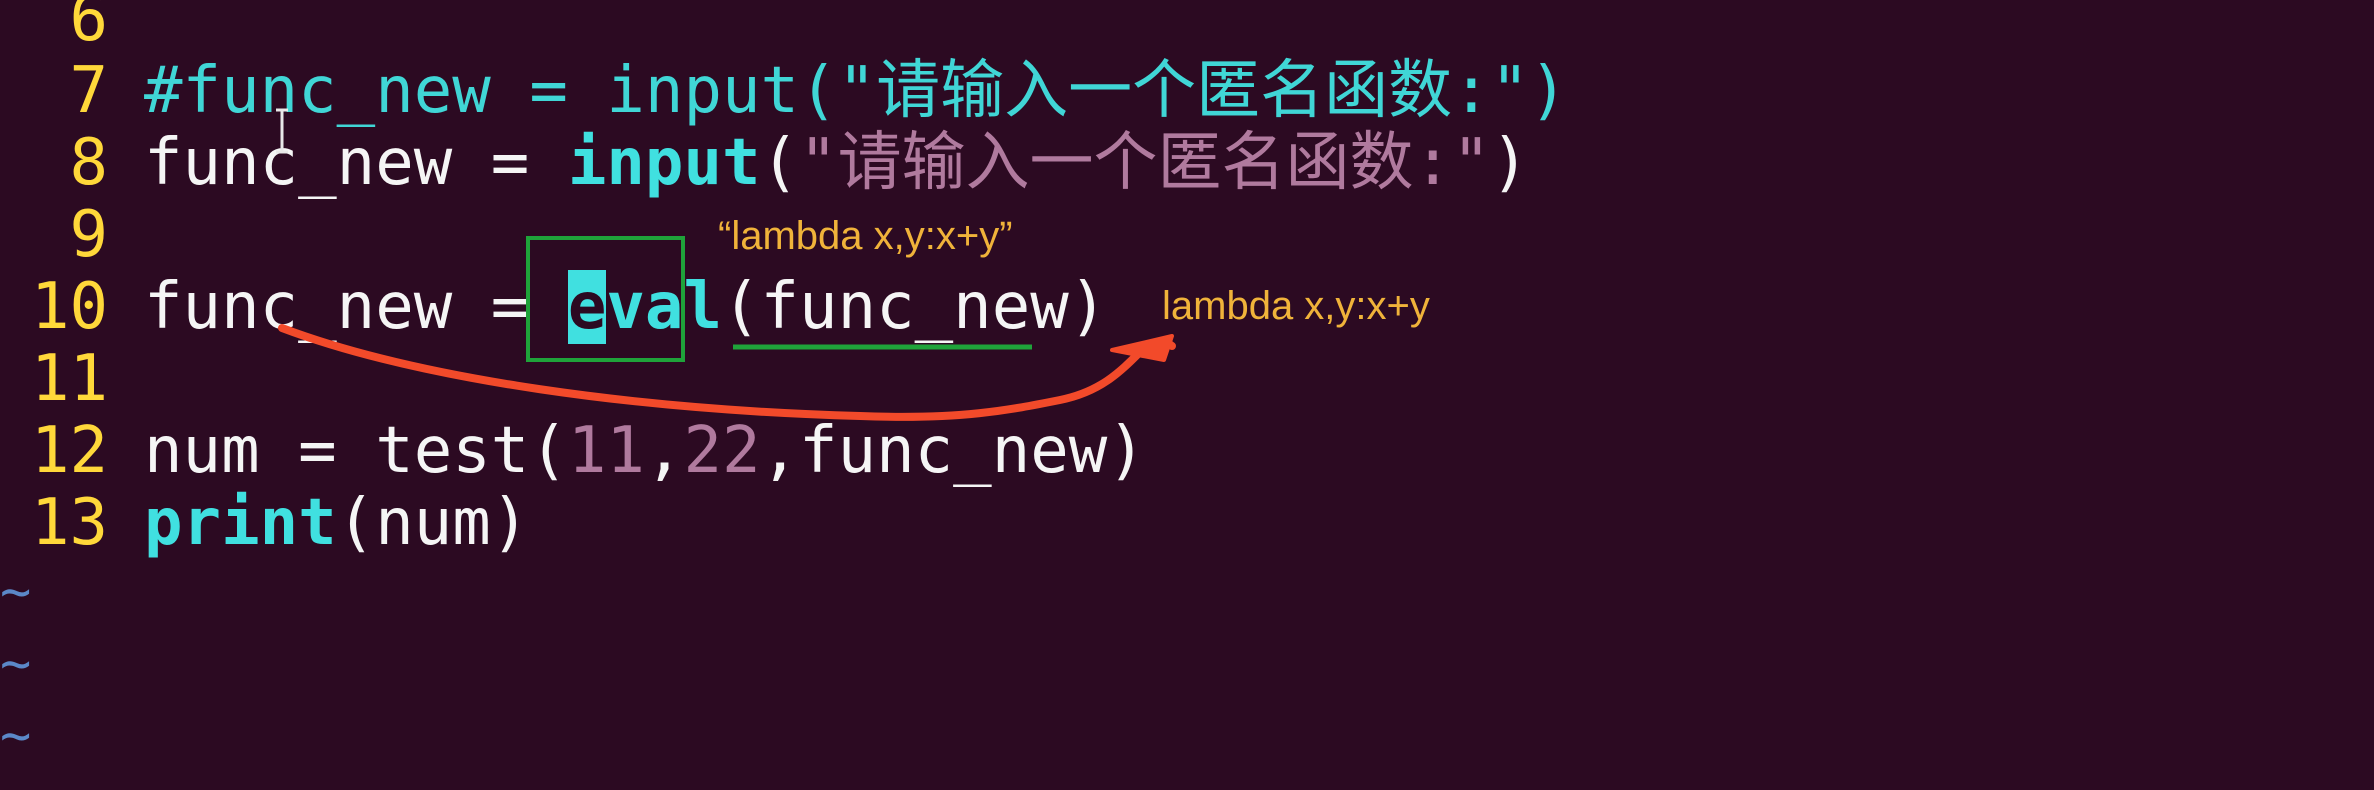 This screenshot has height=790, width=2374. I want to click on line-code: num = test(11,22,func_new), so click(645, 451).